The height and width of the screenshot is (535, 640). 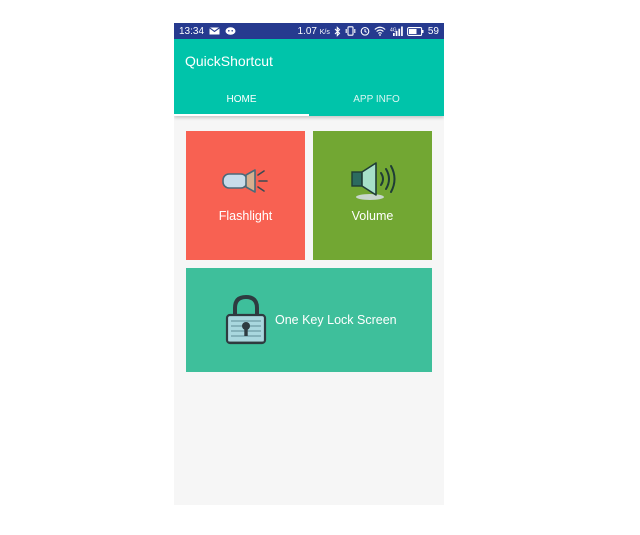 What do you see at coordinates (336, 320) in the screenshot?
I see `lock-screen-label: One Key Lock Screen` at bounding box center [336, 320].